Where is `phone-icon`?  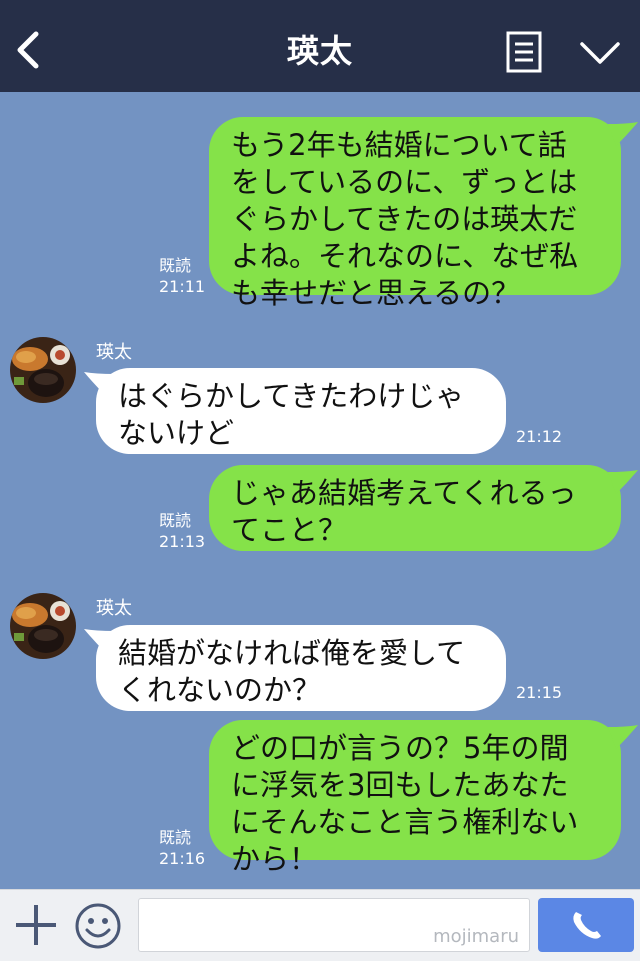 phone-icon is located at coordinates (587, 925).